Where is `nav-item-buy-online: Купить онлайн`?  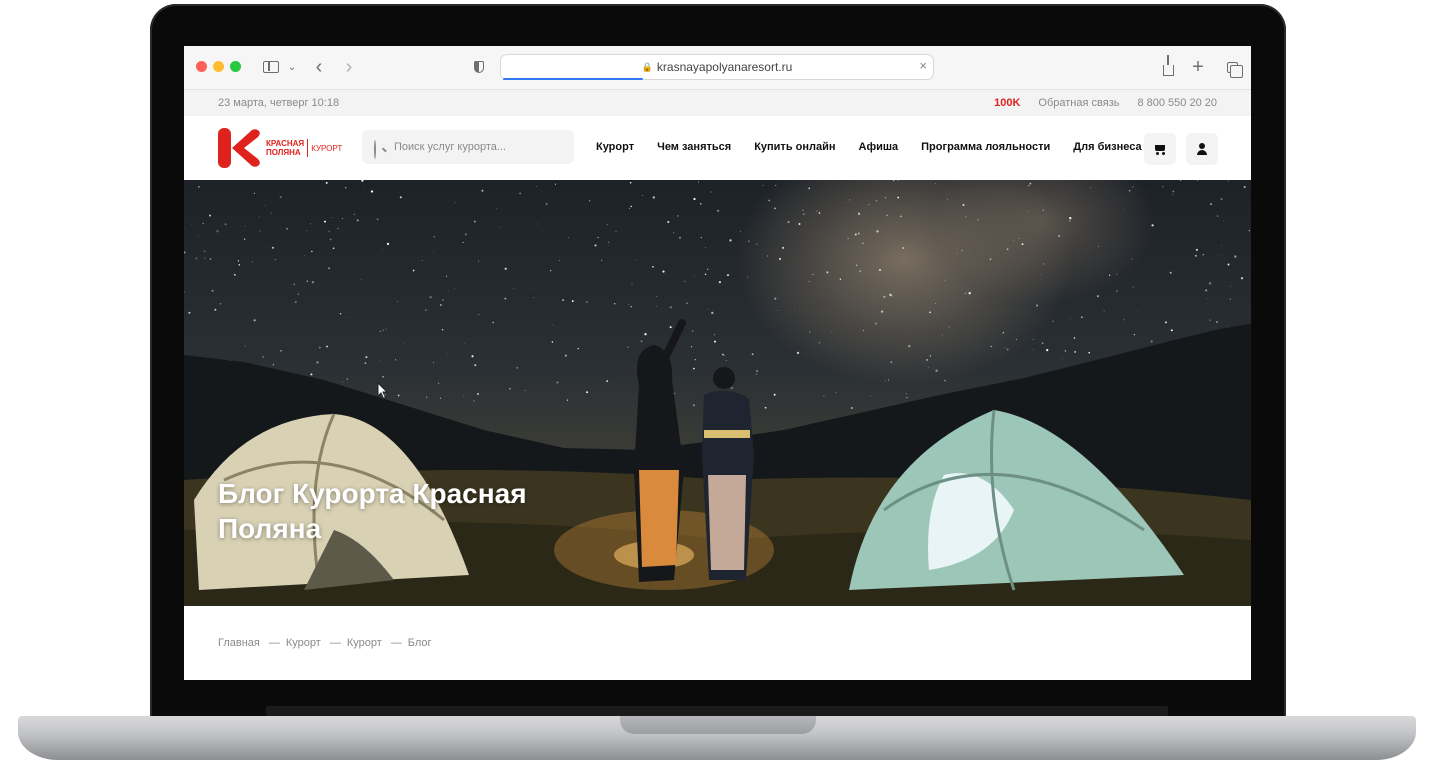 nav-item-buy-online: Купить онлайн is located at coordinates (794, 147).